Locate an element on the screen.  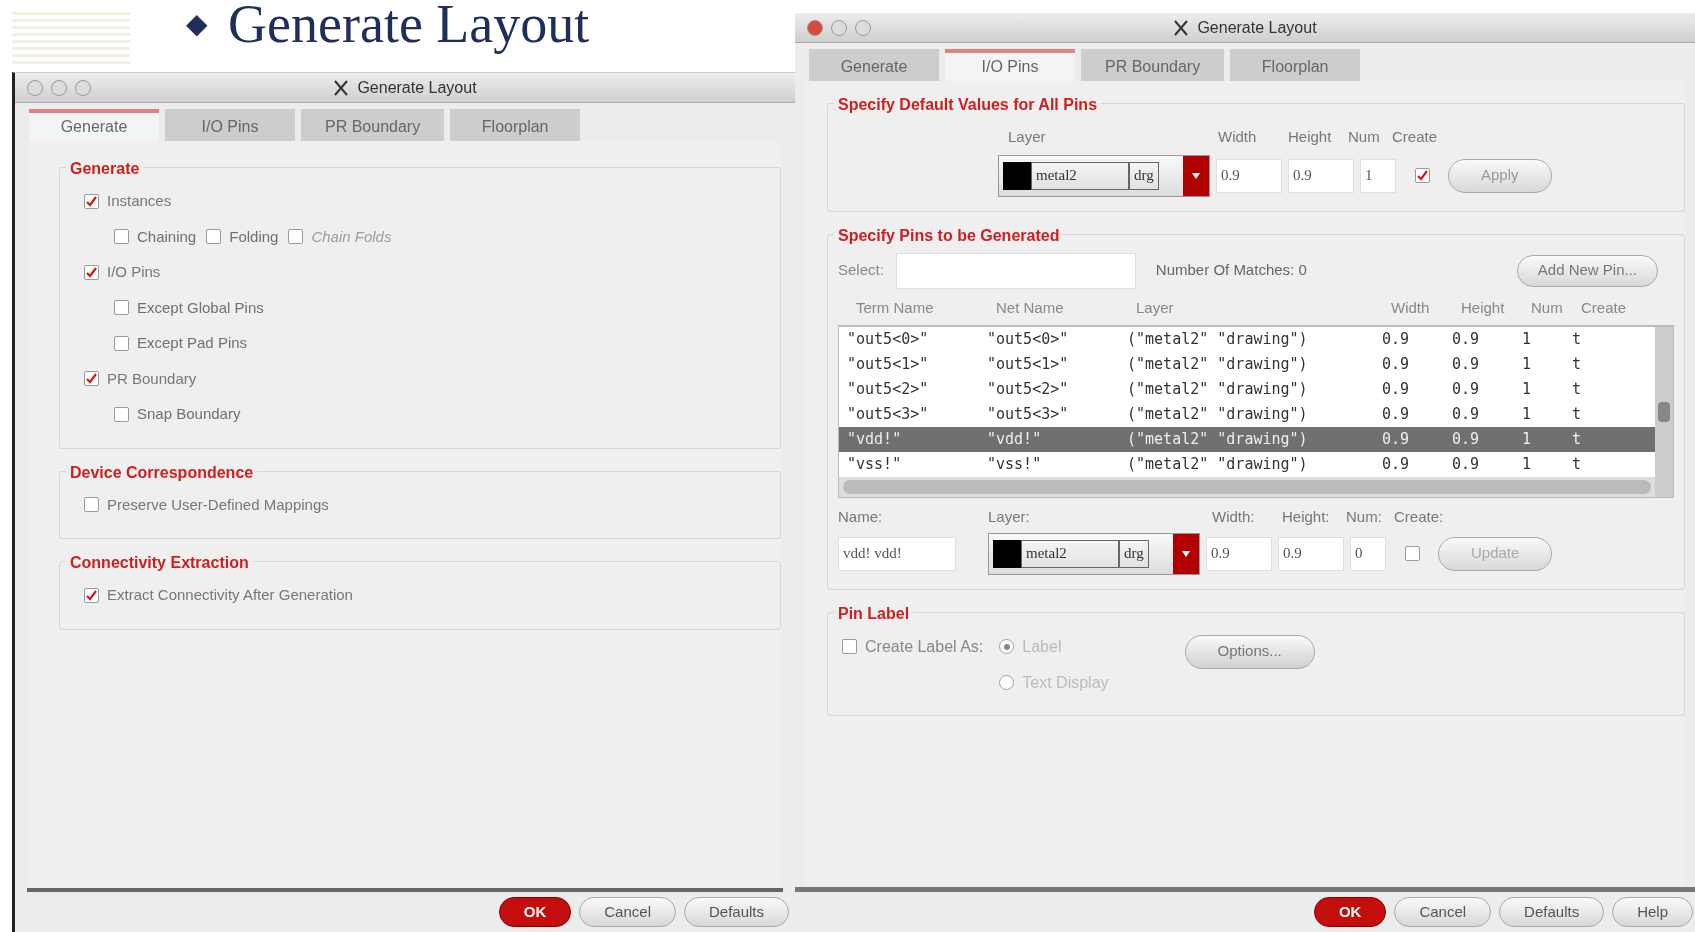
table-row: "out5<2>" "out5<2>" ("metal2" "drawing") 0.9 0.9 1 t is located at coordinates (1247, 389).